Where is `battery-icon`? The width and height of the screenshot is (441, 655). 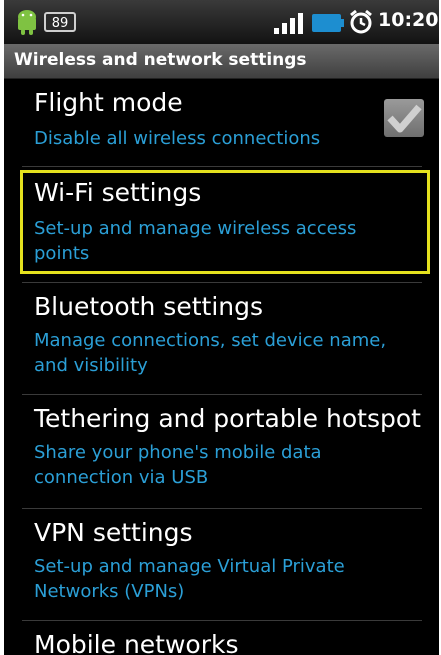
battery-icon is located at coordinates (328, 23).